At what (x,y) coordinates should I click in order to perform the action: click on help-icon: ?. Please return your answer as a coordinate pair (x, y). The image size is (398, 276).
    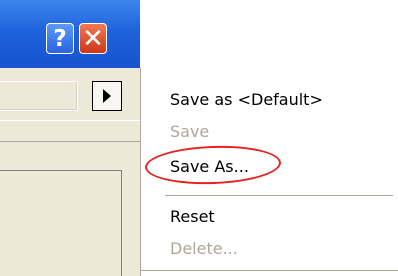
    Looking at the image, I should click on (60, 38).